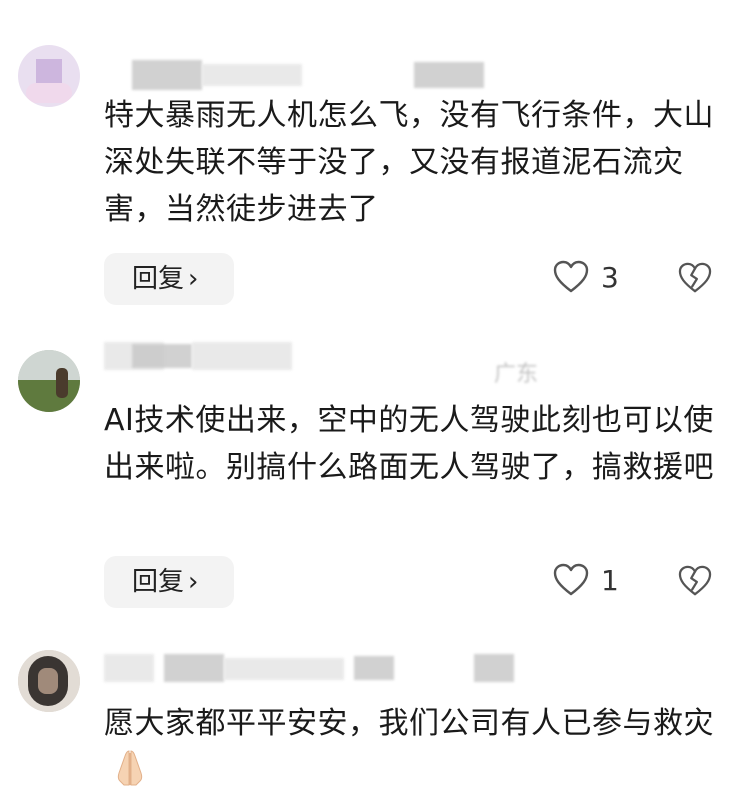 This screenshot has width=742, height=801. I want to click on comment-meta, so click(314, 672).